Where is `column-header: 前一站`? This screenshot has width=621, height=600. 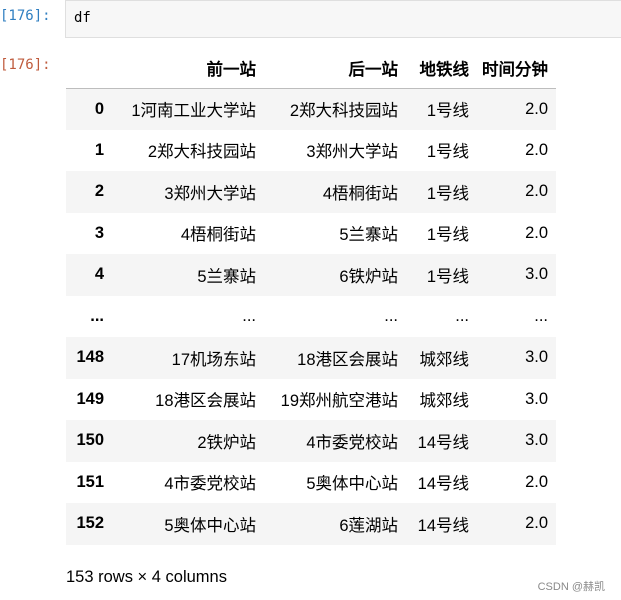
column-header: 前一站 is located at coordinates (182, 68).